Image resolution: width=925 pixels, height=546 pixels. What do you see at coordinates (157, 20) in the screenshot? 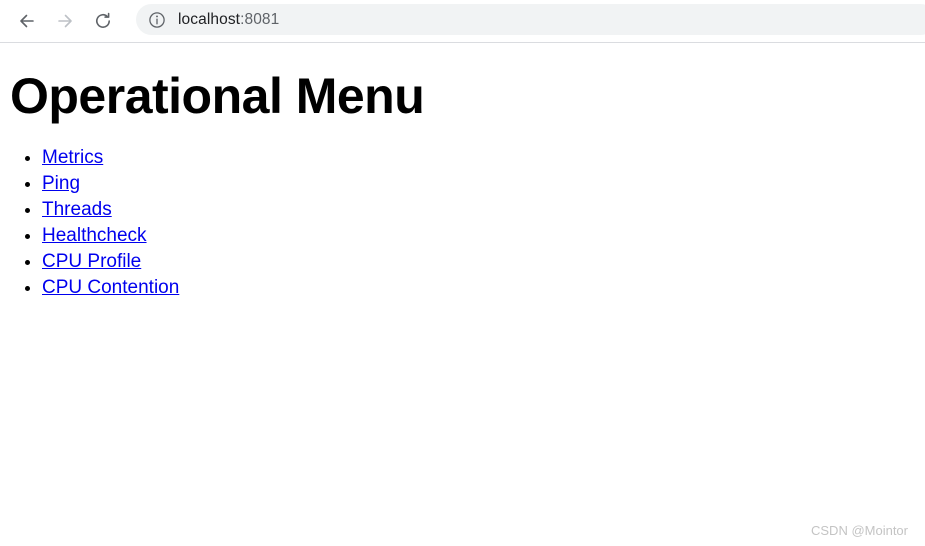
I see `info-circle-icon` at bounding box center [157, 20].